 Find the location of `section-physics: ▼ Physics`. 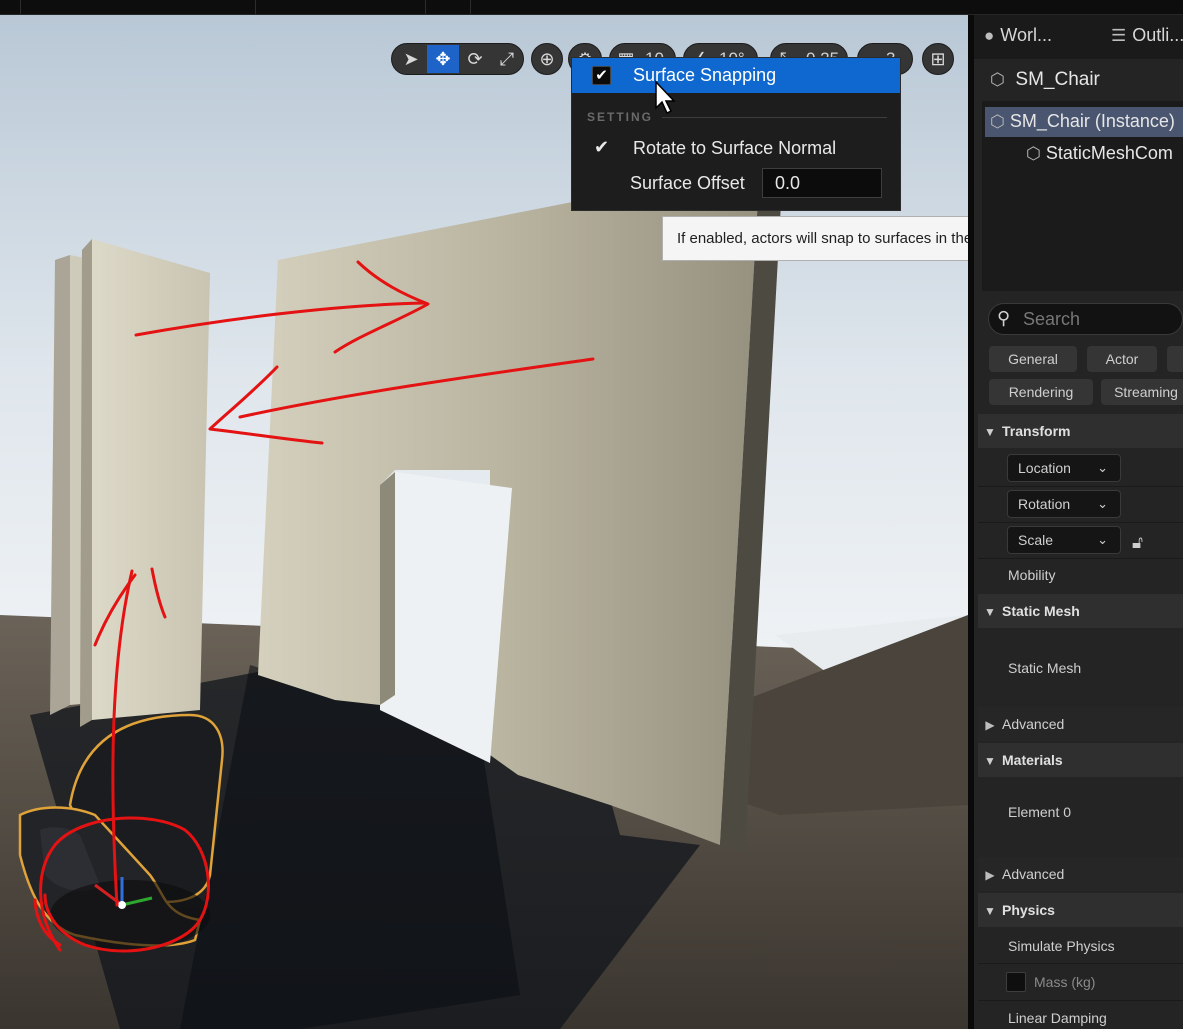

section-physics: ▼ Physics is located at coordinates (1080, 910).